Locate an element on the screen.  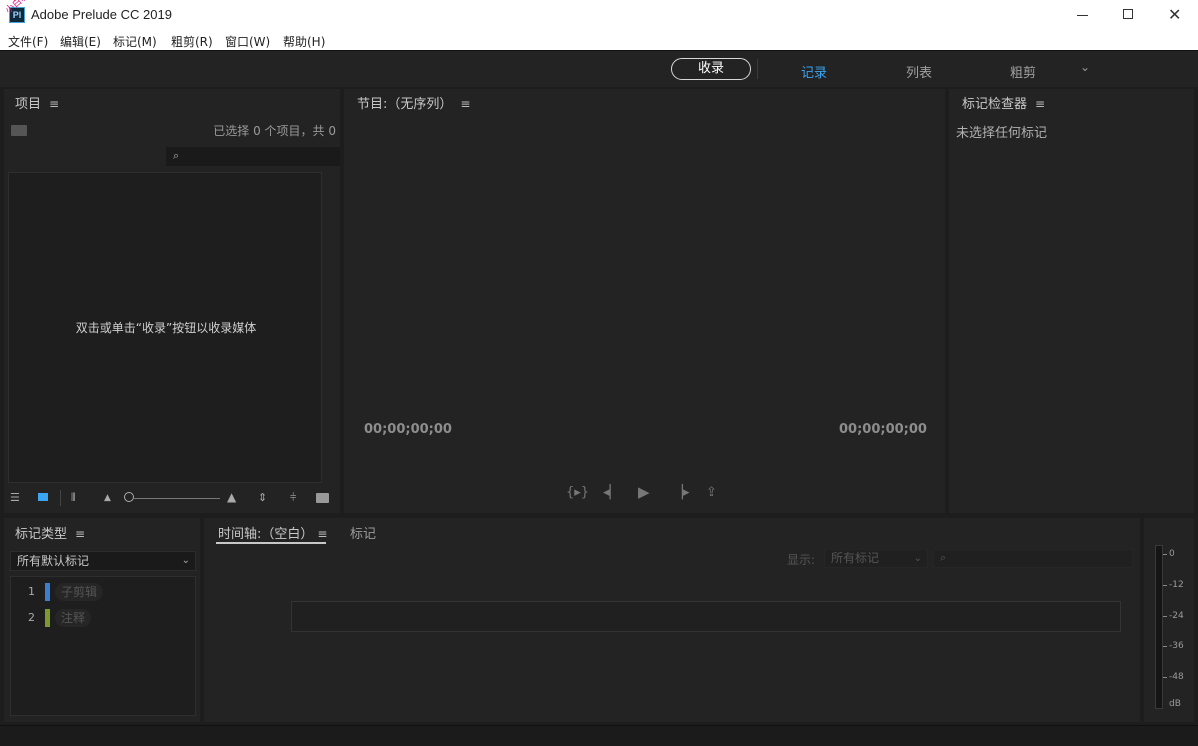
maximize-icon is located at coordinates (1128, 14).